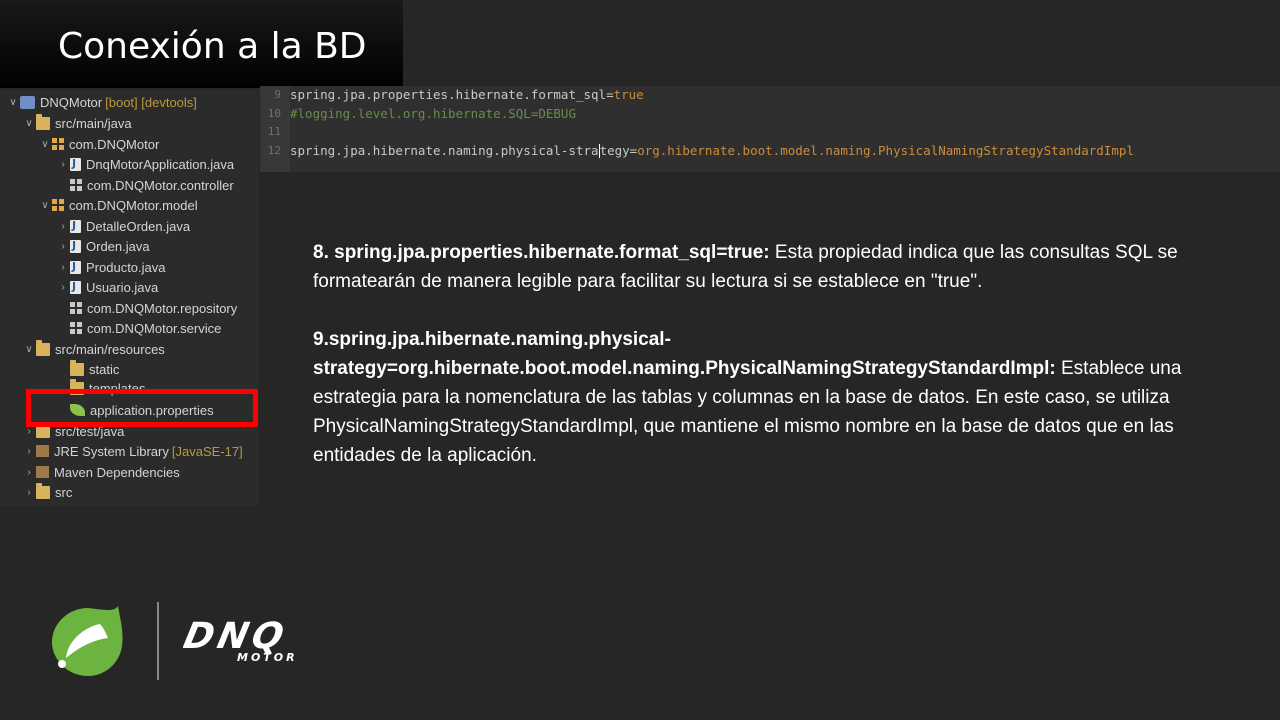  Describe the element at coordinates (126, 267) in the screenshot. I see `tree-item-label: Producto.java` at that location.